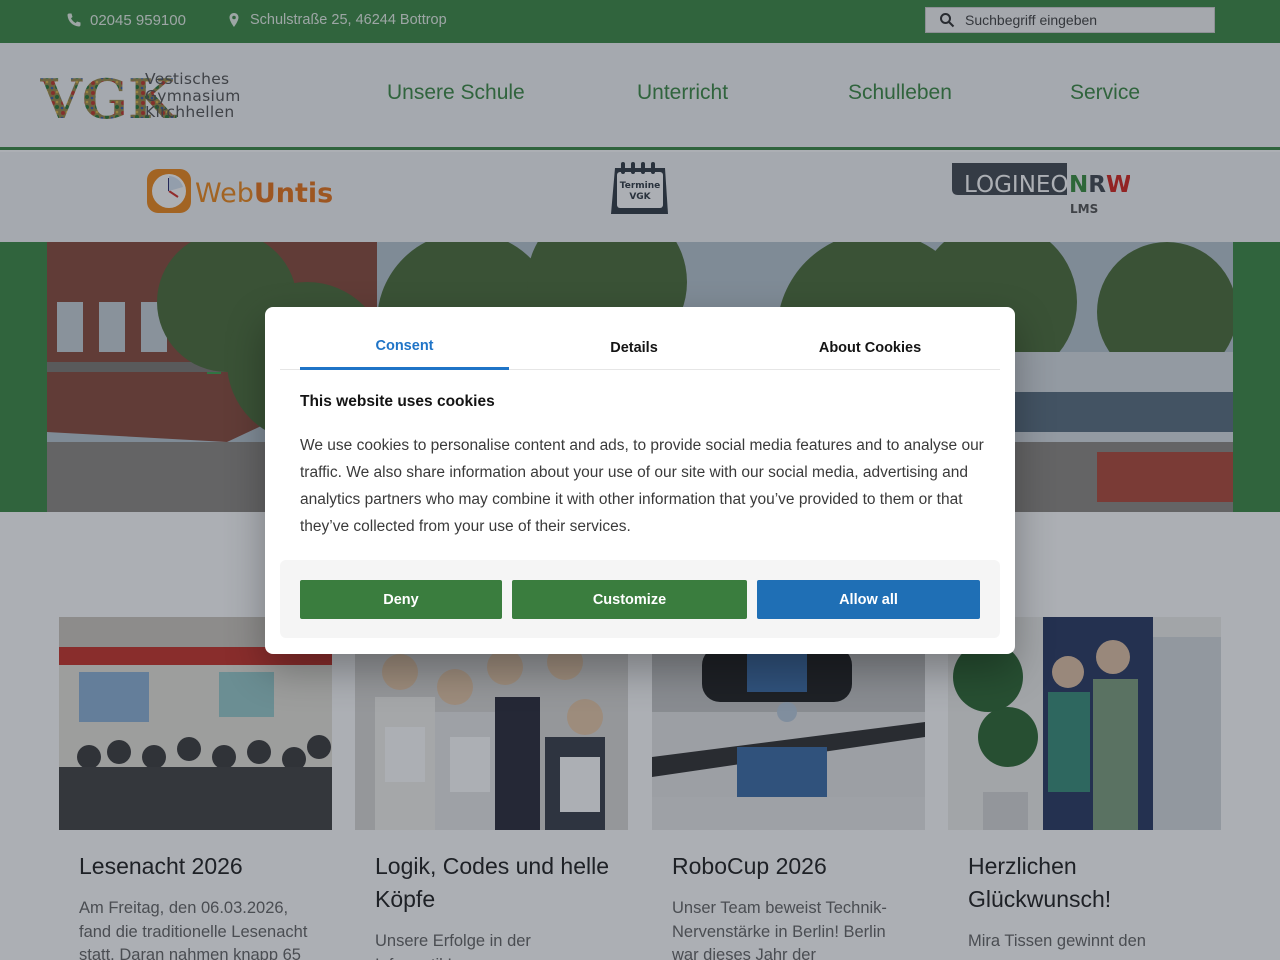 The image size is (1280, 960). I want to click on cookie-tabs: Consent Details About Cookies, so click(640, 347).